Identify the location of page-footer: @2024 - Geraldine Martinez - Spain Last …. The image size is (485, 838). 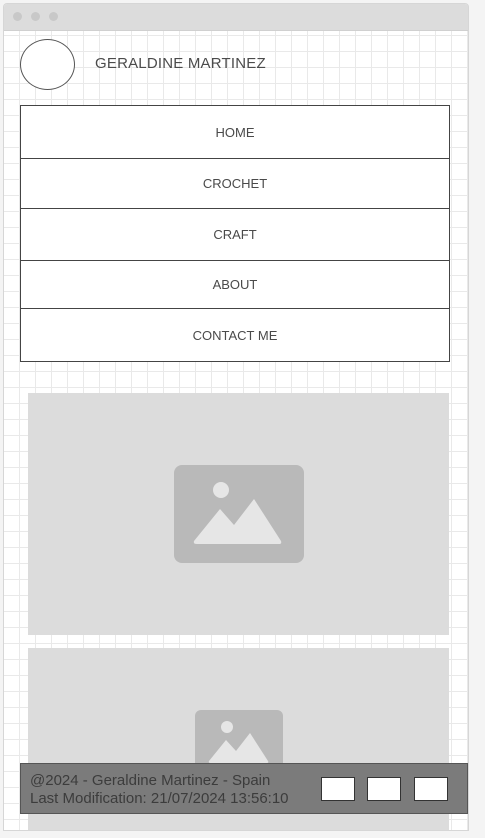
(244, 788).